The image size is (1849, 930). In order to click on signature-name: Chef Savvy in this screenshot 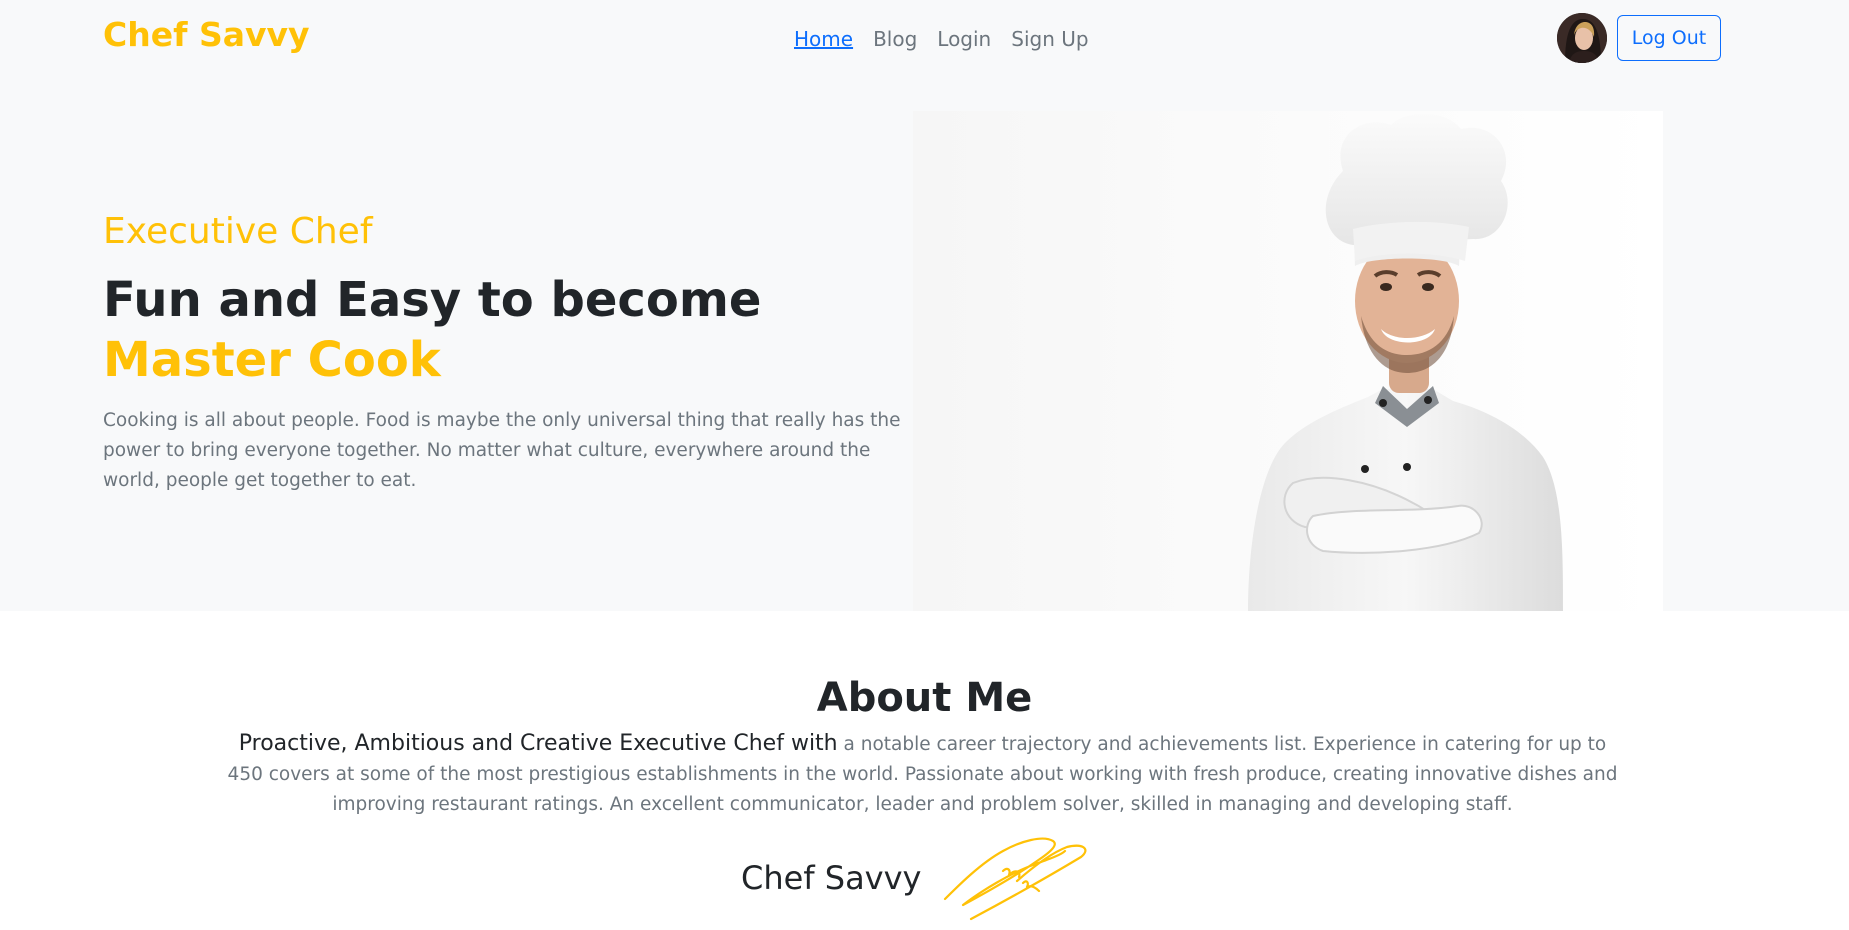, I will do `click(831, 878)`.